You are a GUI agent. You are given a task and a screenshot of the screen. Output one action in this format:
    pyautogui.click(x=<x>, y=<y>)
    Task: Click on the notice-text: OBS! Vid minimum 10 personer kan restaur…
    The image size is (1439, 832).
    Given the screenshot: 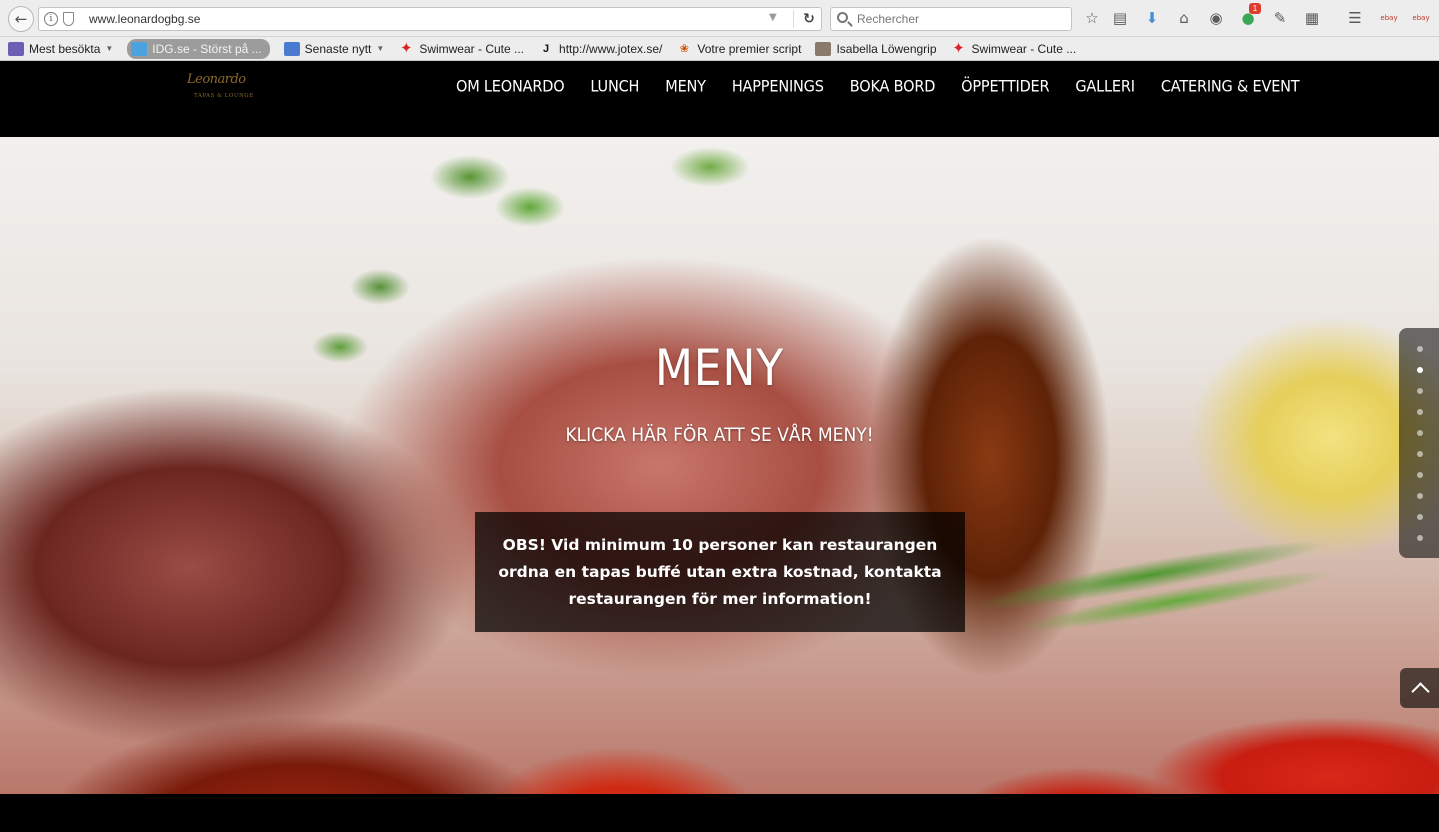 What is the action you would take?
    pyautogui.click(x=720, y=571)
    